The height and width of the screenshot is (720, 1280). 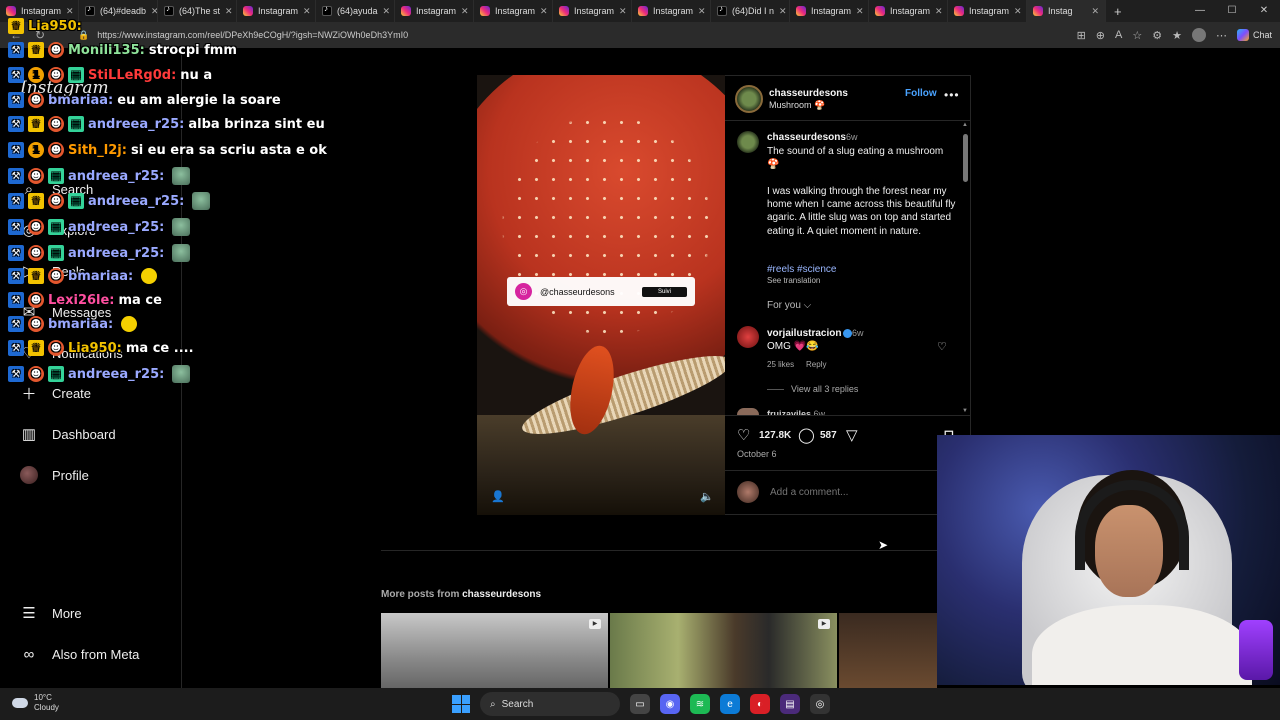 What do you see at coordinates (1264, 11) in the screenshot?
I see `close-window-icon: ✕` at bounding box center [1264, 11].